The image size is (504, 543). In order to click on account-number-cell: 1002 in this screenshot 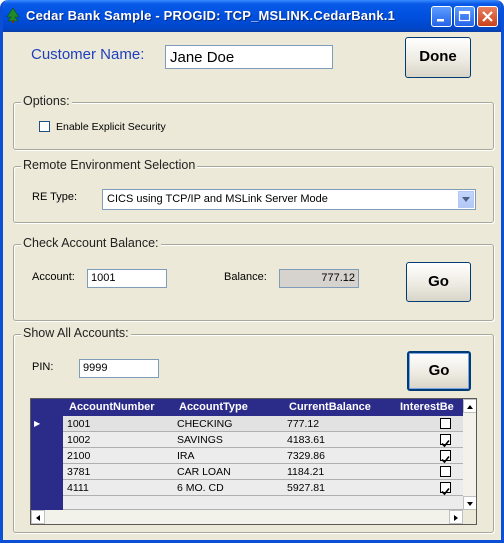, I will do `click(79, 440)`.